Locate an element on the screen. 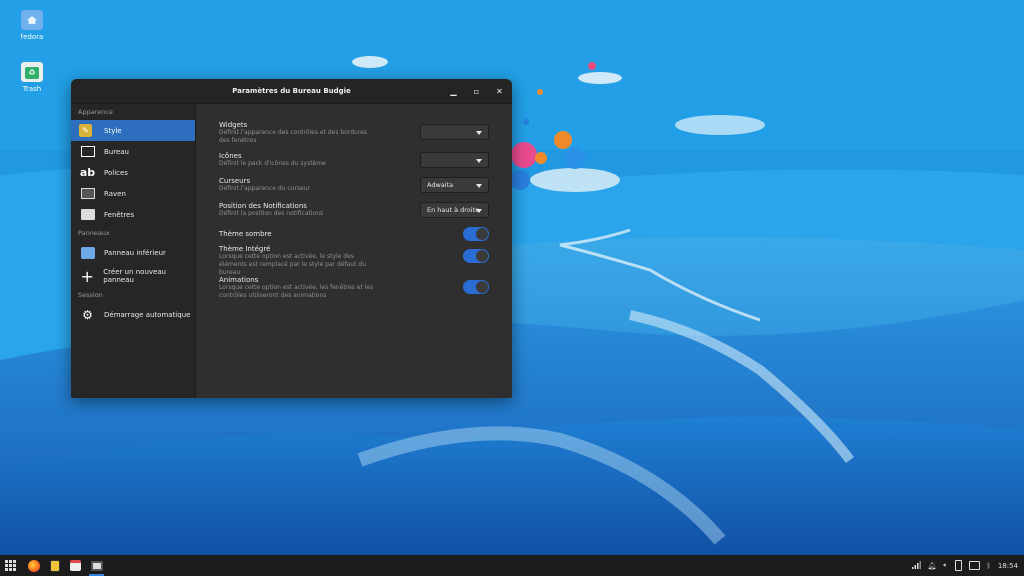 This screenshot has height=576, width=1024. sidebar-item-bureau: Bureau is located at coordinates (133, 151).